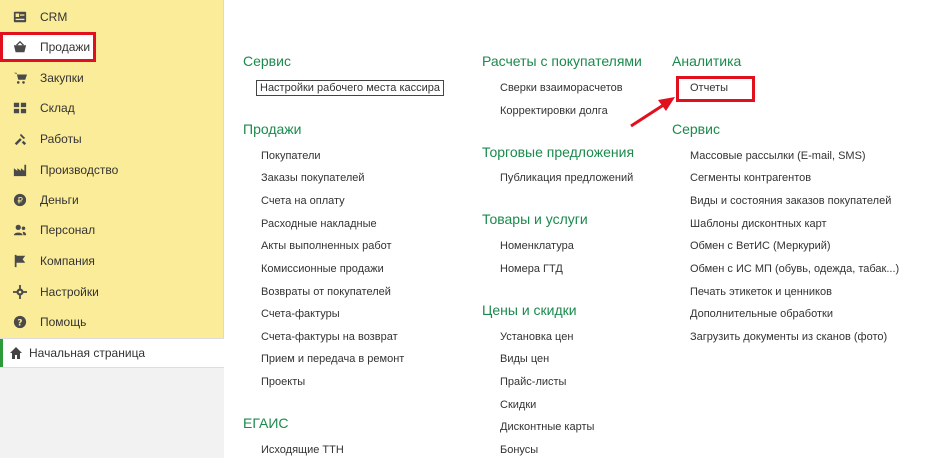 The width and height of the screenshot is (949, 458). I want to click on link-print-labels: Печать этикеток и ценников, so click(761, 292).